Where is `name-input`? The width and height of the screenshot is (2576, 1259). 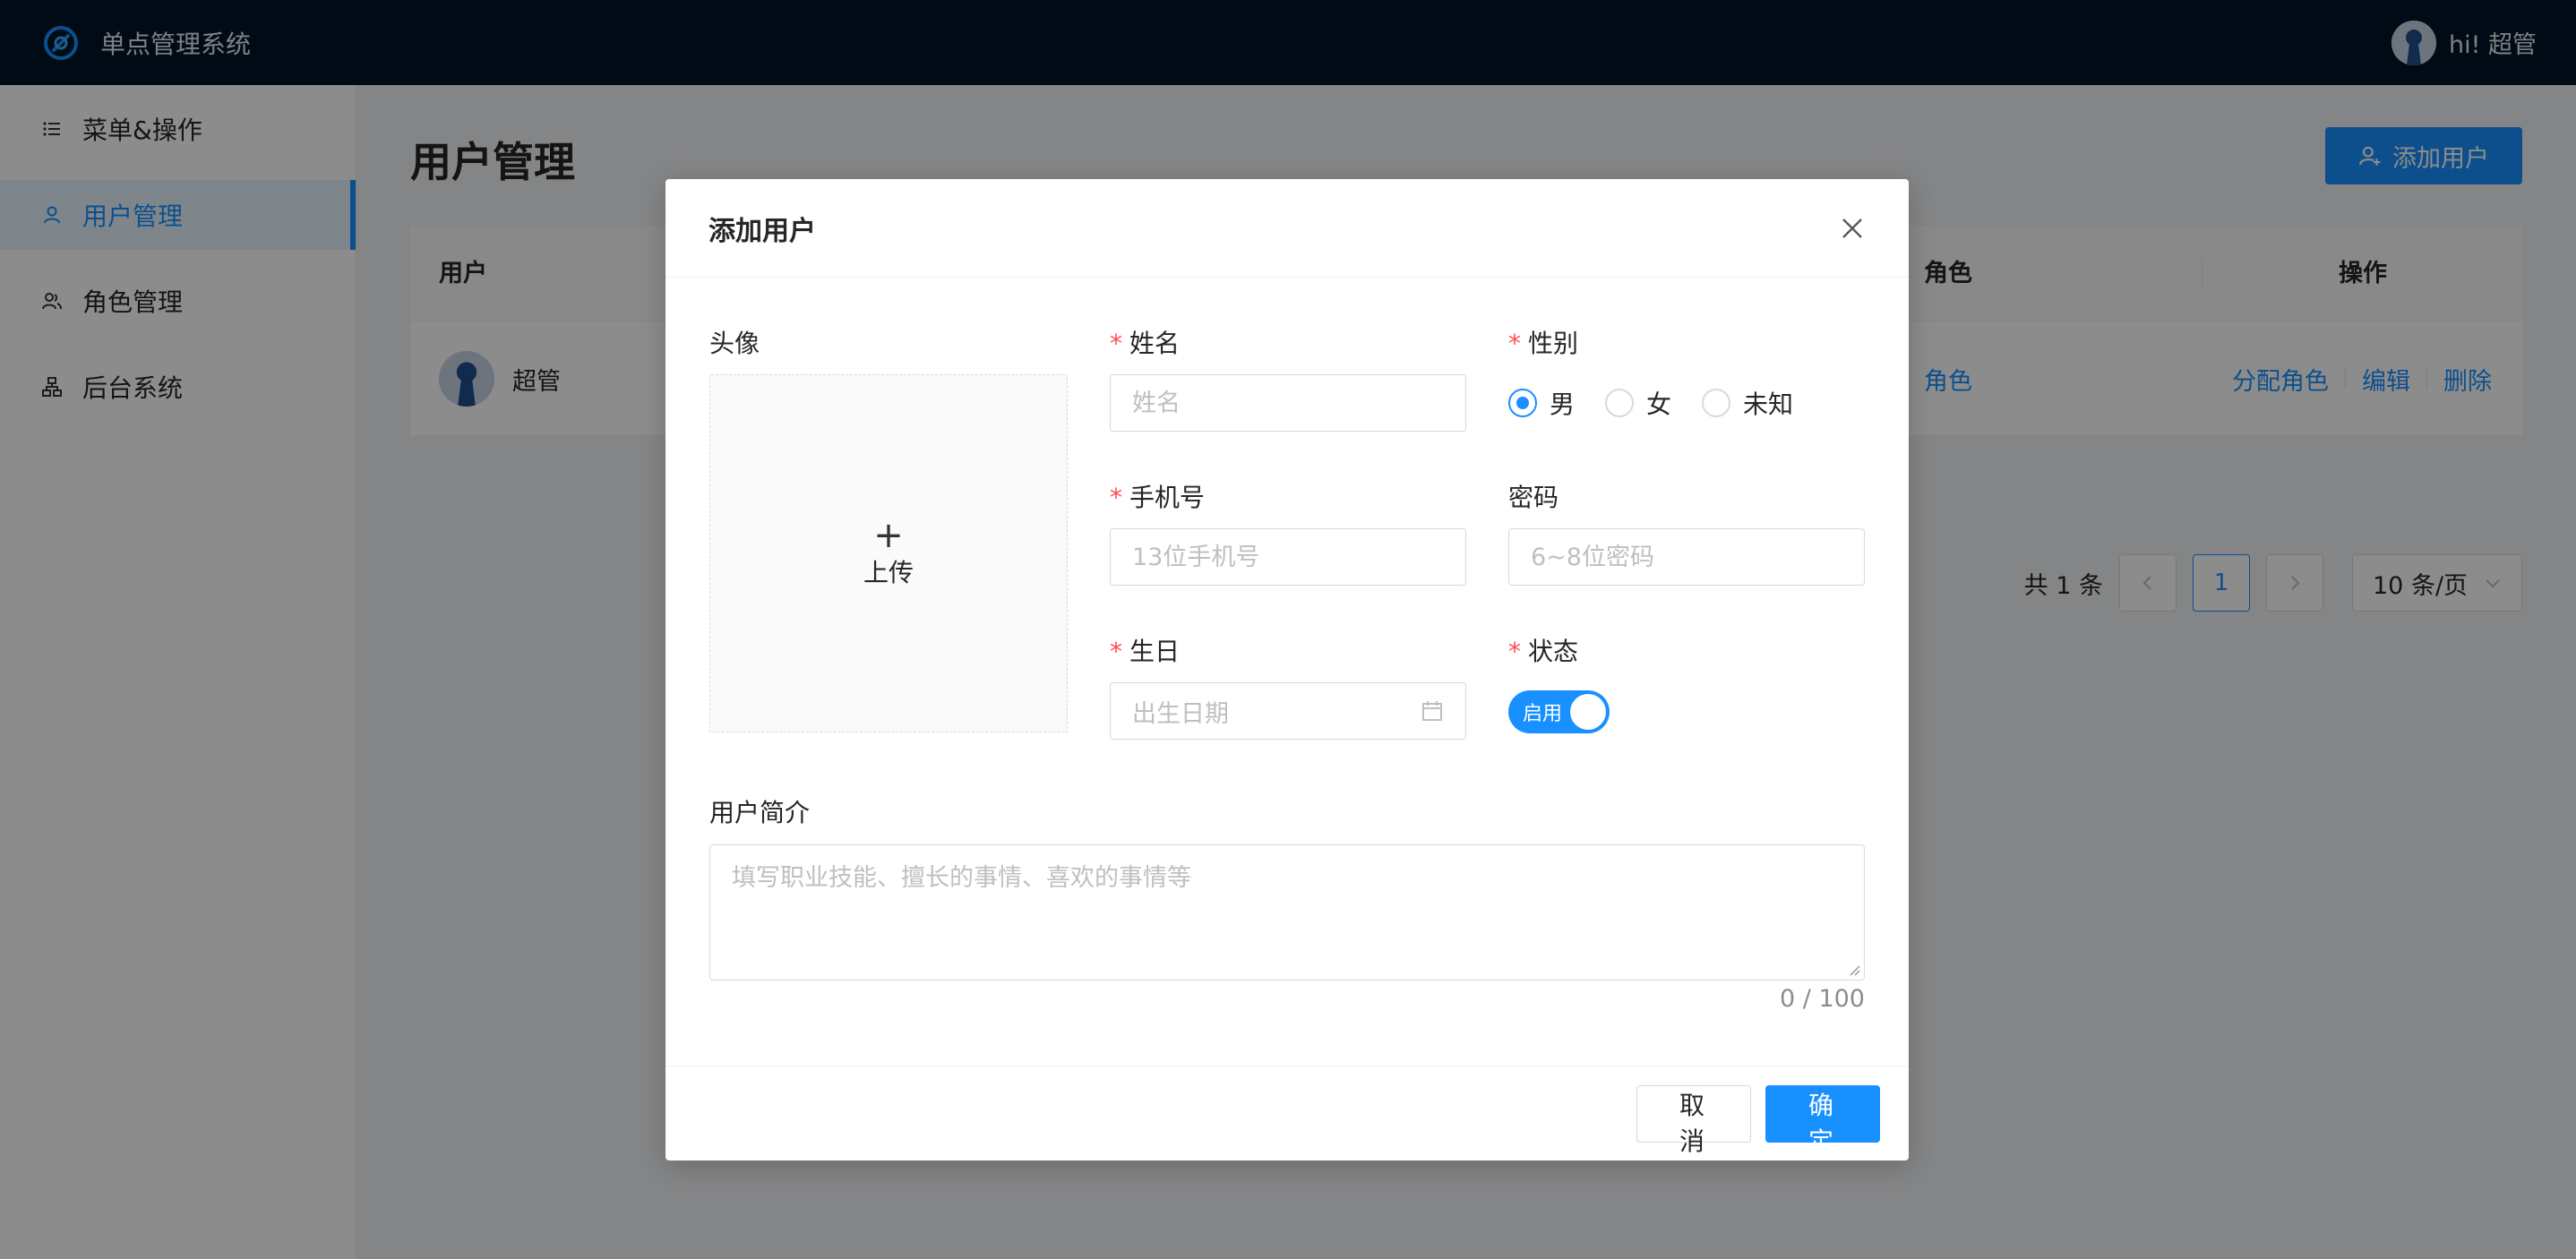 name-input is located at coordinates (1288, 403).